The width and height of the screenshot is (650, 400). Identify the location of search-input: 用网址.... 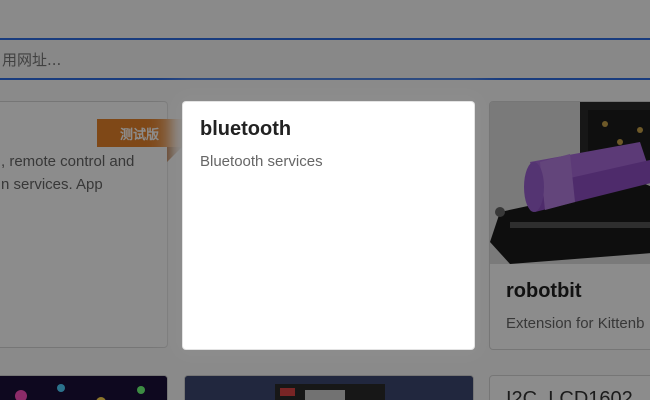
(325, 59).